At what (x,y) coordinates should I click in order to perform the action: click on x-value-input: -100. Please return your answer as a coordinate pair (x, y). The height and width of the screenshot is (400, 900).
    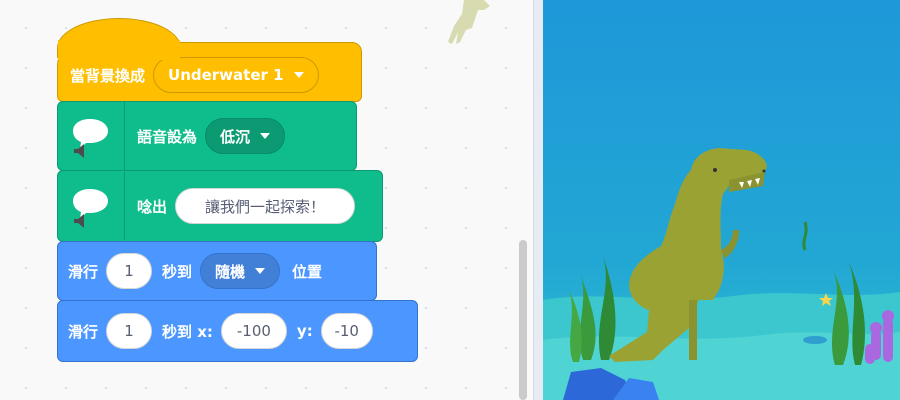
    Looking at the image, I should click on (253, 331).